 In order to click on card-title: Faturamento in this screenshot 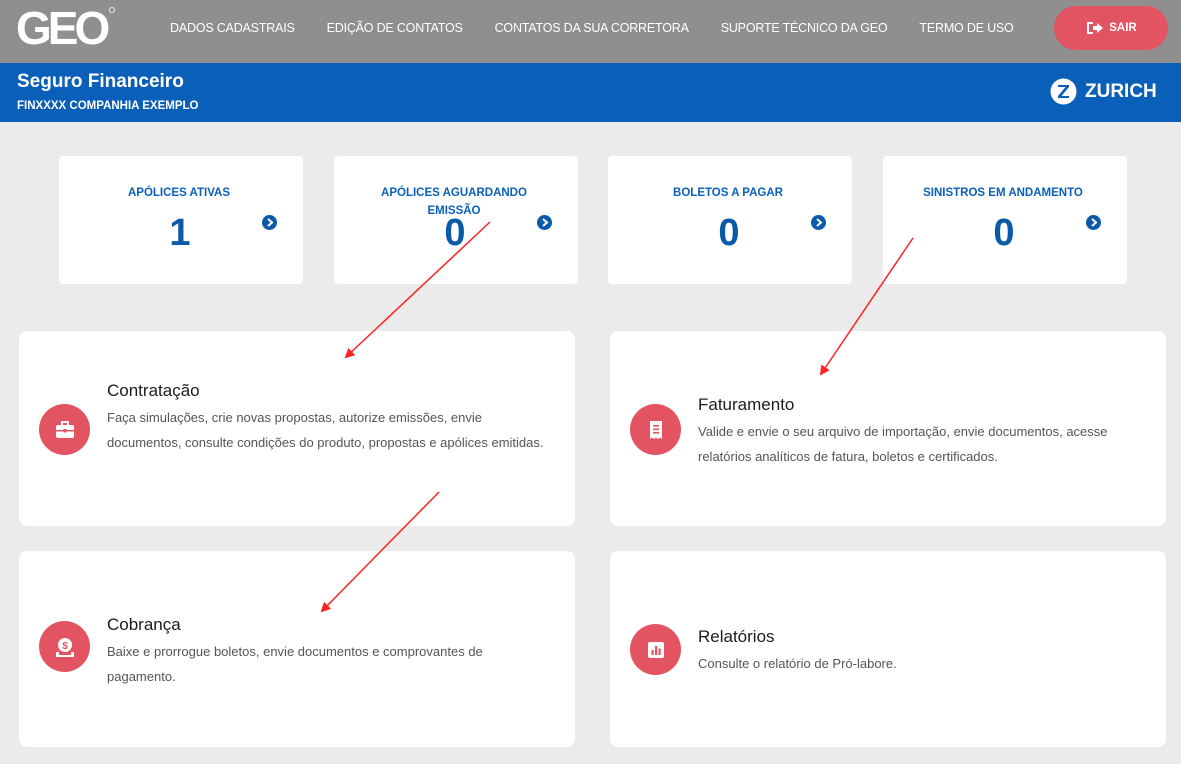, I will do `click(746, 404)`.